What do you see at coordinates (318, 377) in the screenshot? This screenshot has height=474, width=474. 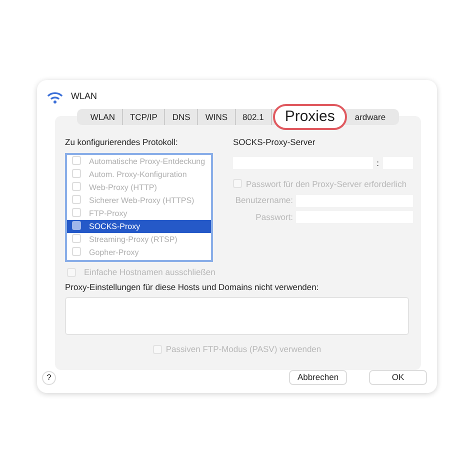 I see `cancel-button: Abbrechen` at bounding box center [318, 377].